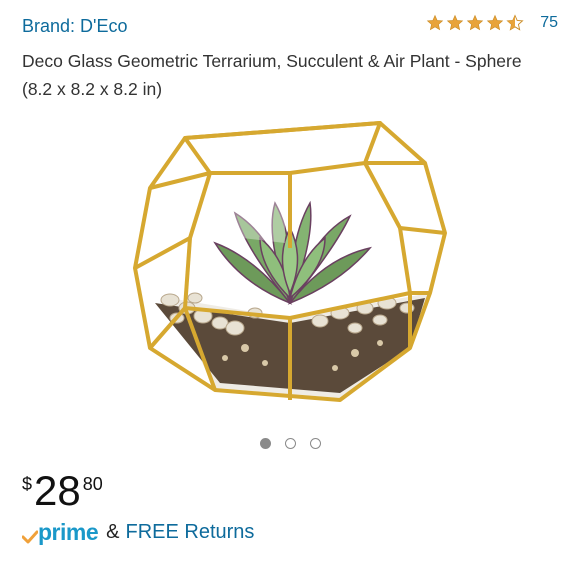 This screenshot has width=580, height=580. I want to click on price-currency: $, so click(27, 484).